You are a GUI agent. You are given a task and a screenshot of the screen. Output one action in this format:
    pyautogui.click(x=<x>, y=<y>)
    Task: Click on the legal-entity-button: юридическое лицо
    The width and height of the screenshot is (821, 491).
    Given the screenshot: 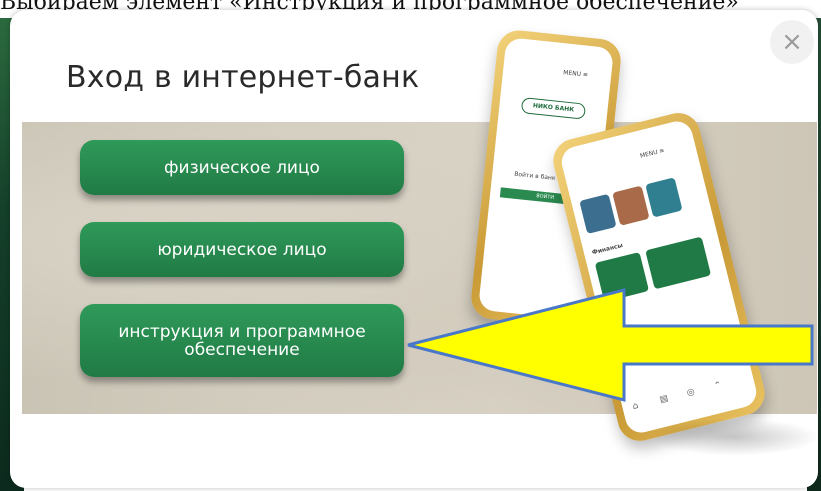 What is the action you would take?
    pyautogui.click(x=242, y=249)
    